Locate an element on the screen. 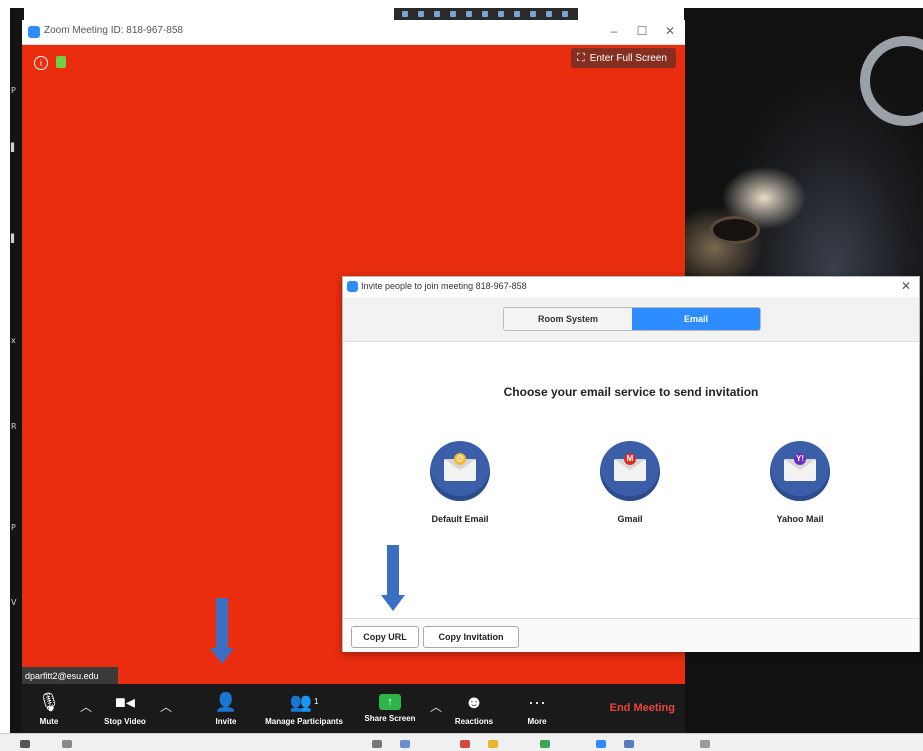 Image resolution: width=923 pixels, height=751 pixels. mute-label: Mute is located at coordinates (49, 721).